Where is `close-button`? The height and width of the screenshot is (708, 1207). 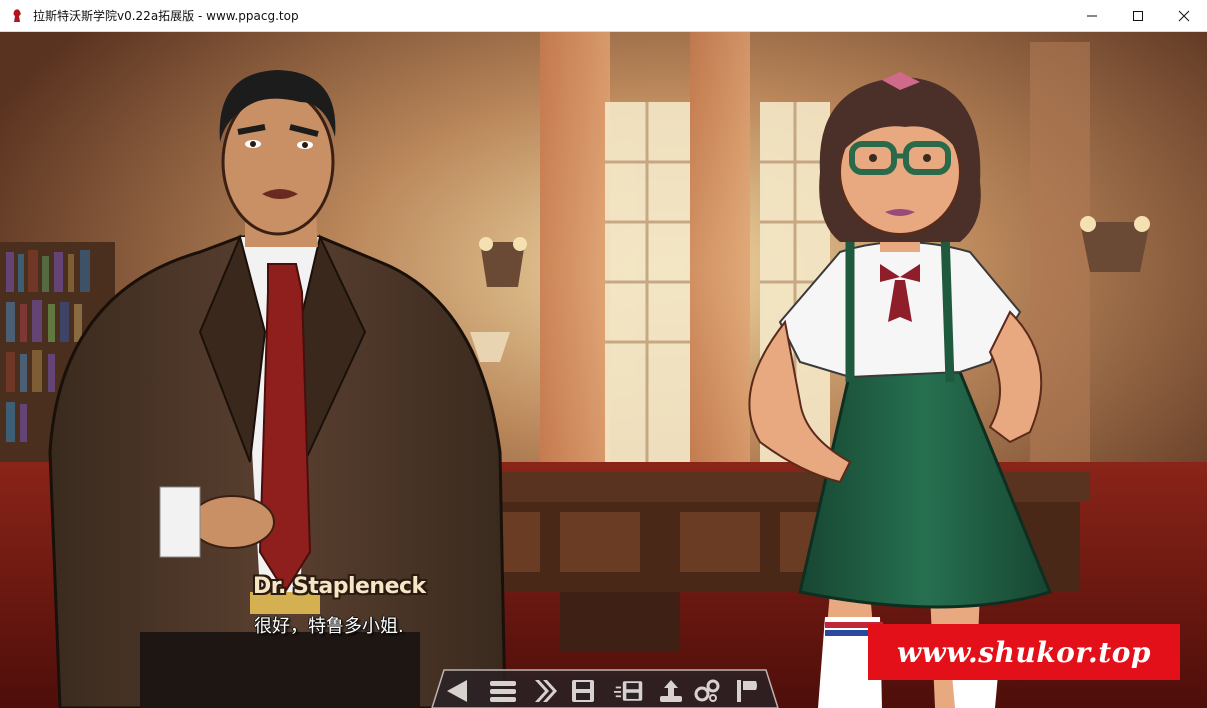
close-button is located at coordinates (1184, 16).